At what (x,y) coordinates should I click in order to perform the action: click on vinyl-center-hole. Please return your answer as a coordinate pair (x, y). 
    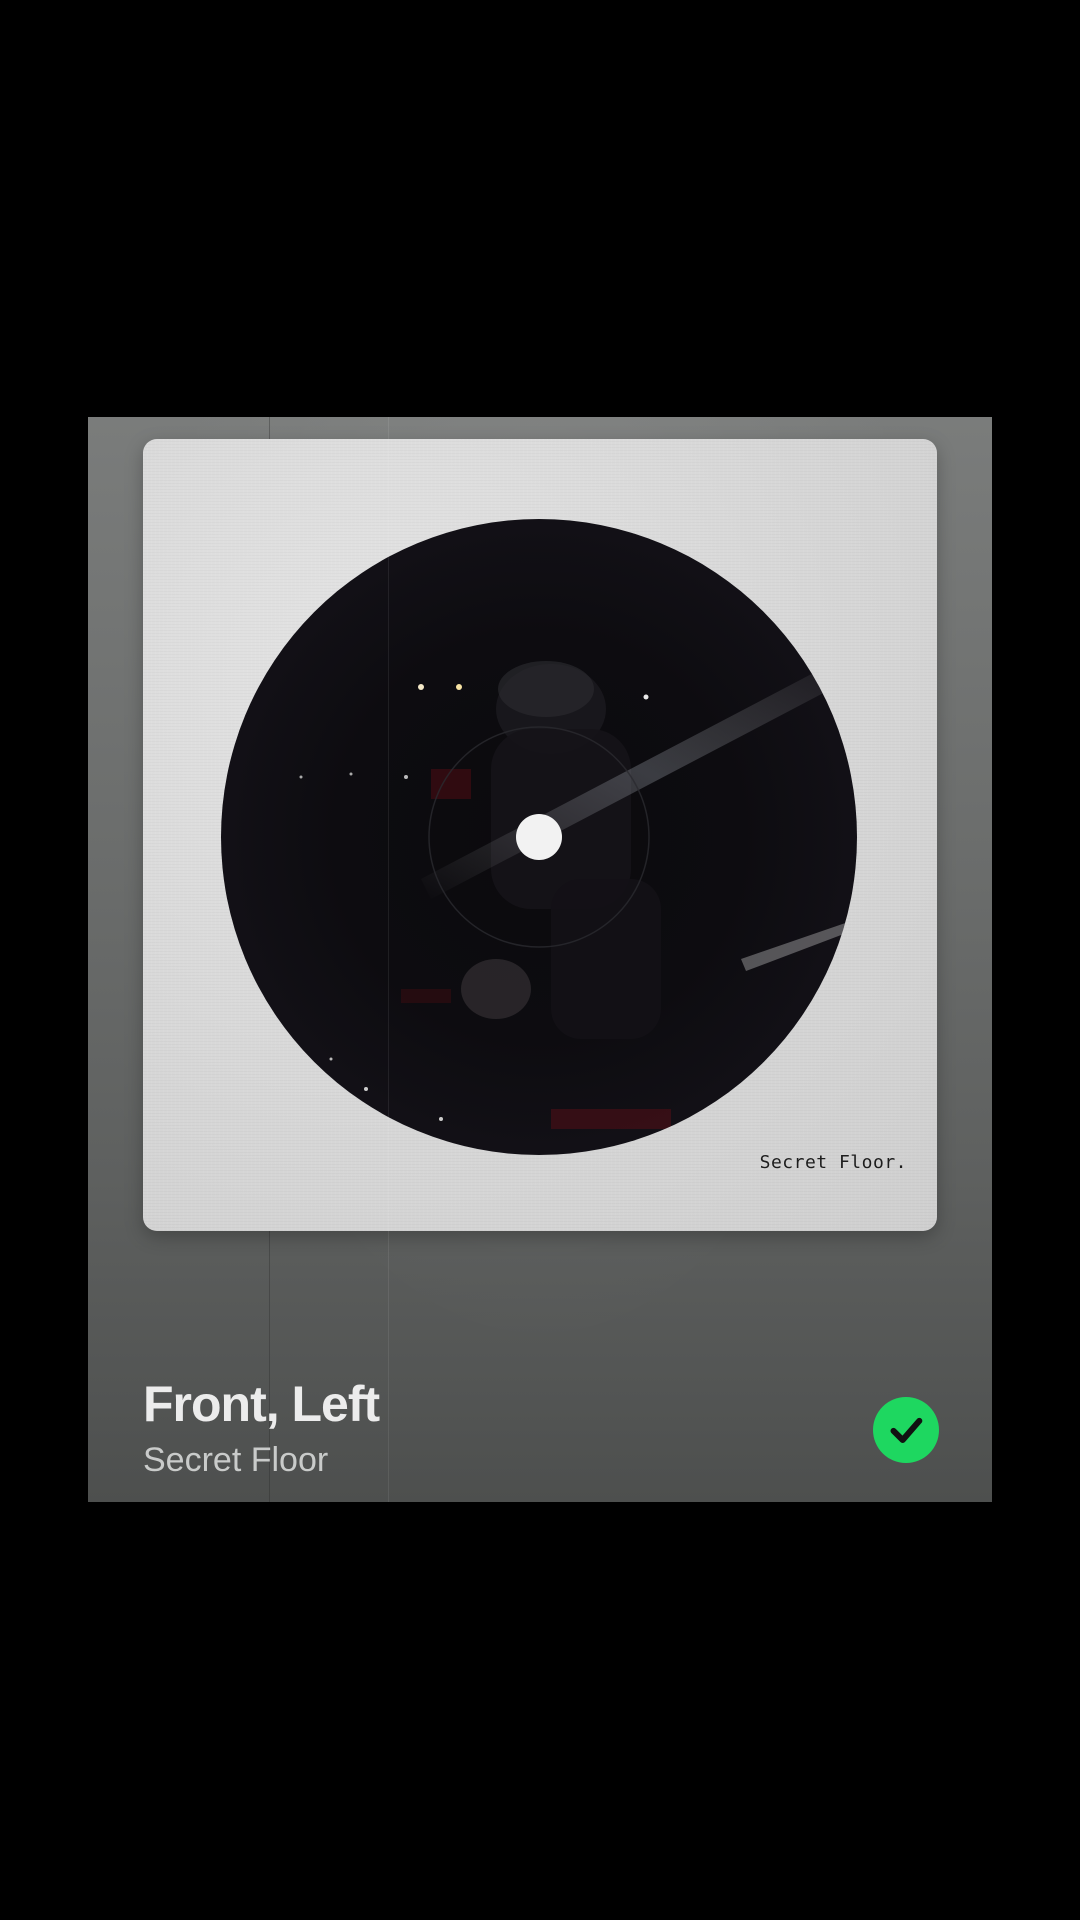
    Looking at the image, I should click on (539, 837).